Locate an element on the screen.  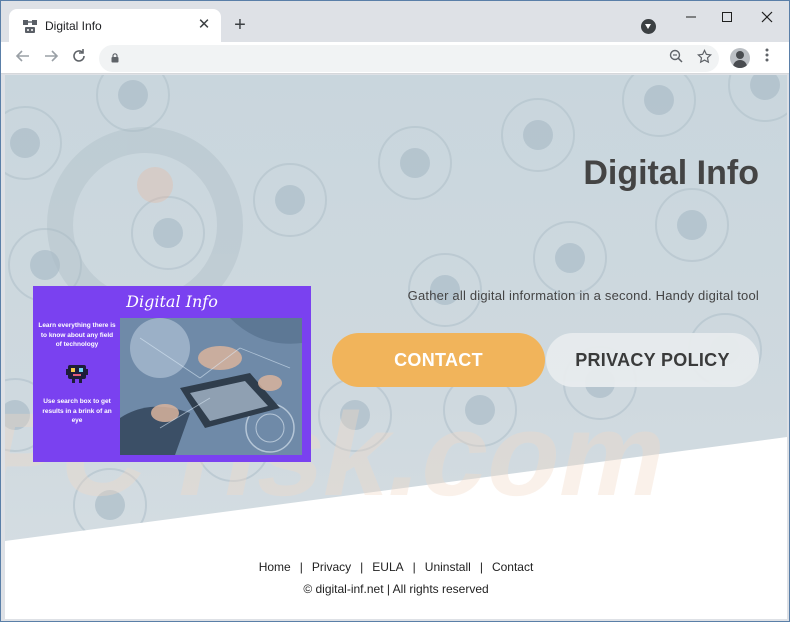
minimize-icon is located at coordinates (691, 18).